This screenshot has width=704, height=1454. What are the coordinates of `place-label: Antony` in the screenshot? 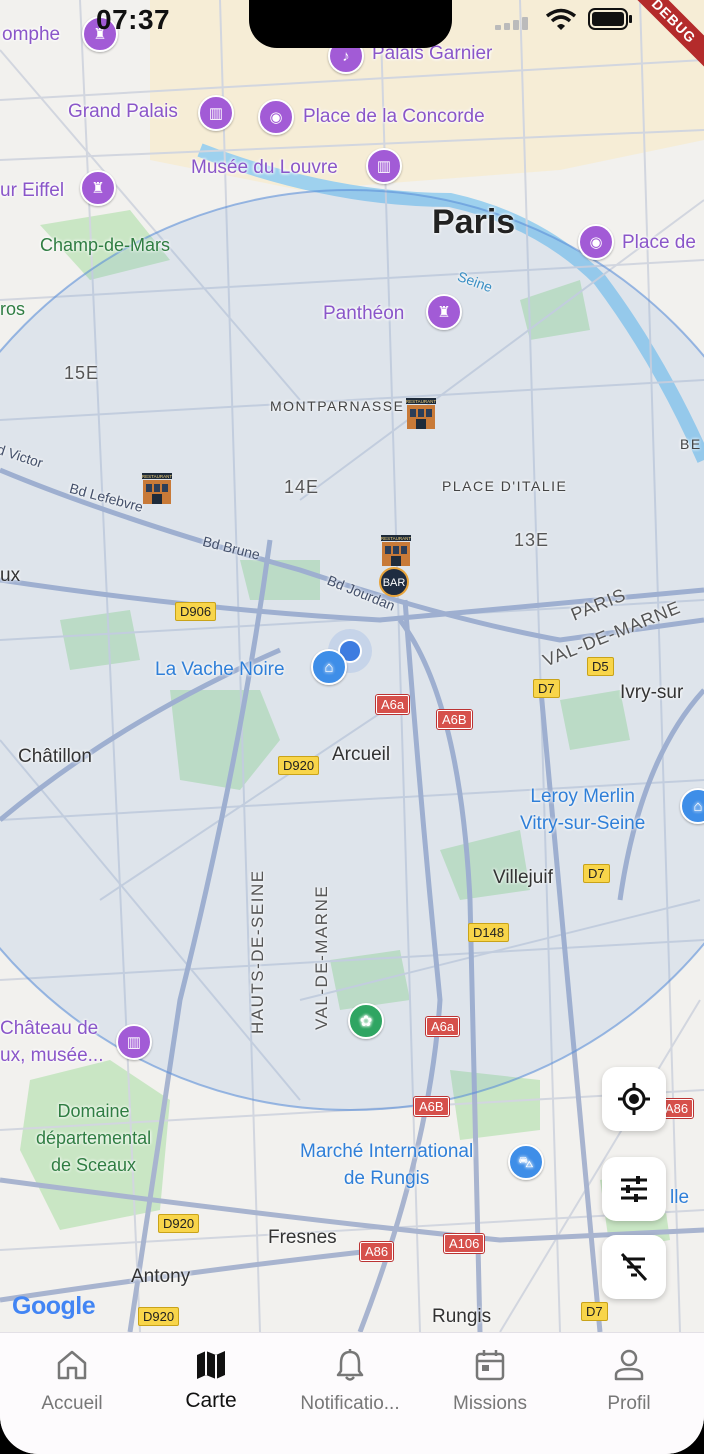 It's located at (161, 1276).